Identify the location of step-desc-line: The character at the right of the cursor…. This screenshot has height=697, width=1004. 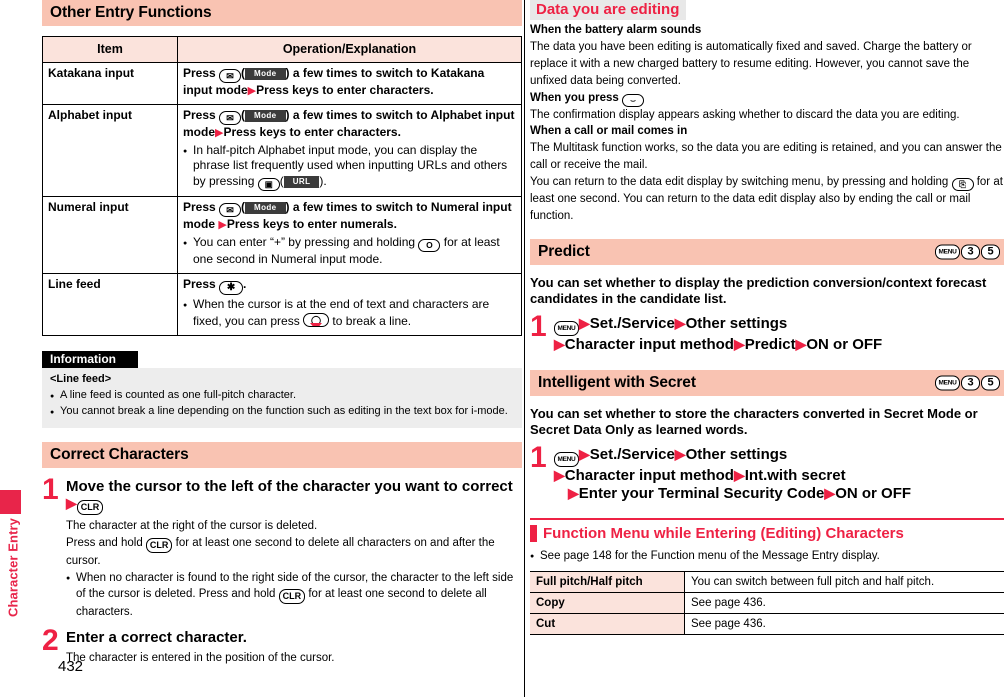
(192, 526).